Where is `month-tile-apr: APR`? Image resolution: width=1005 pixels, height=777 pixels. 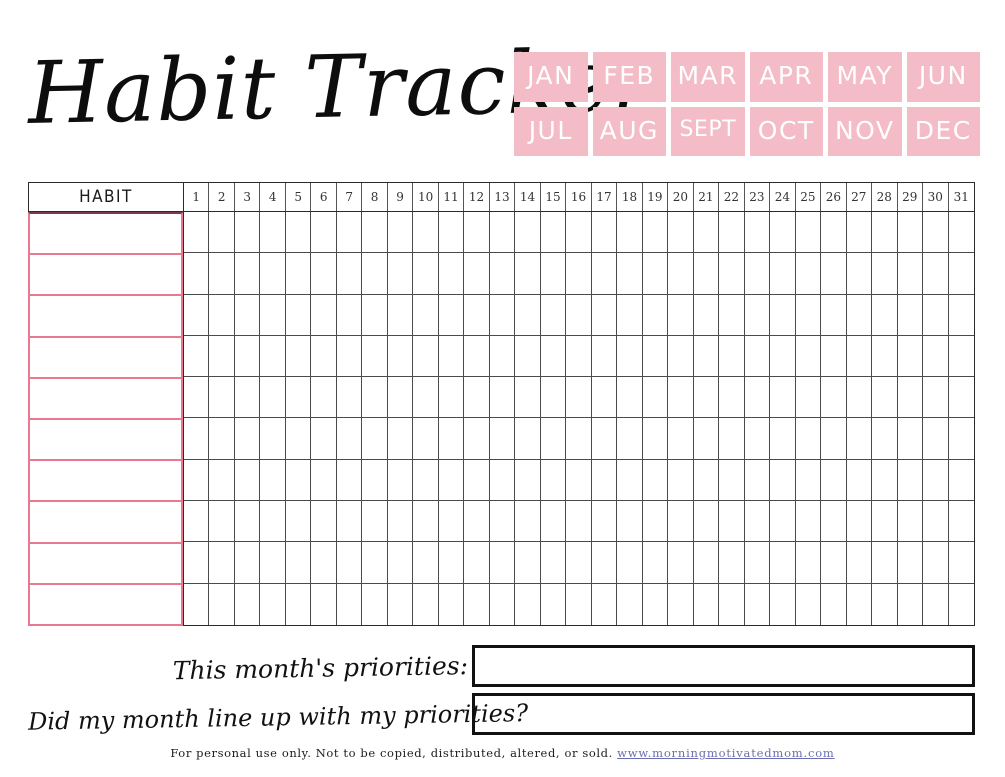
month-tile-apr: APR is located at coordinates (786, 77).